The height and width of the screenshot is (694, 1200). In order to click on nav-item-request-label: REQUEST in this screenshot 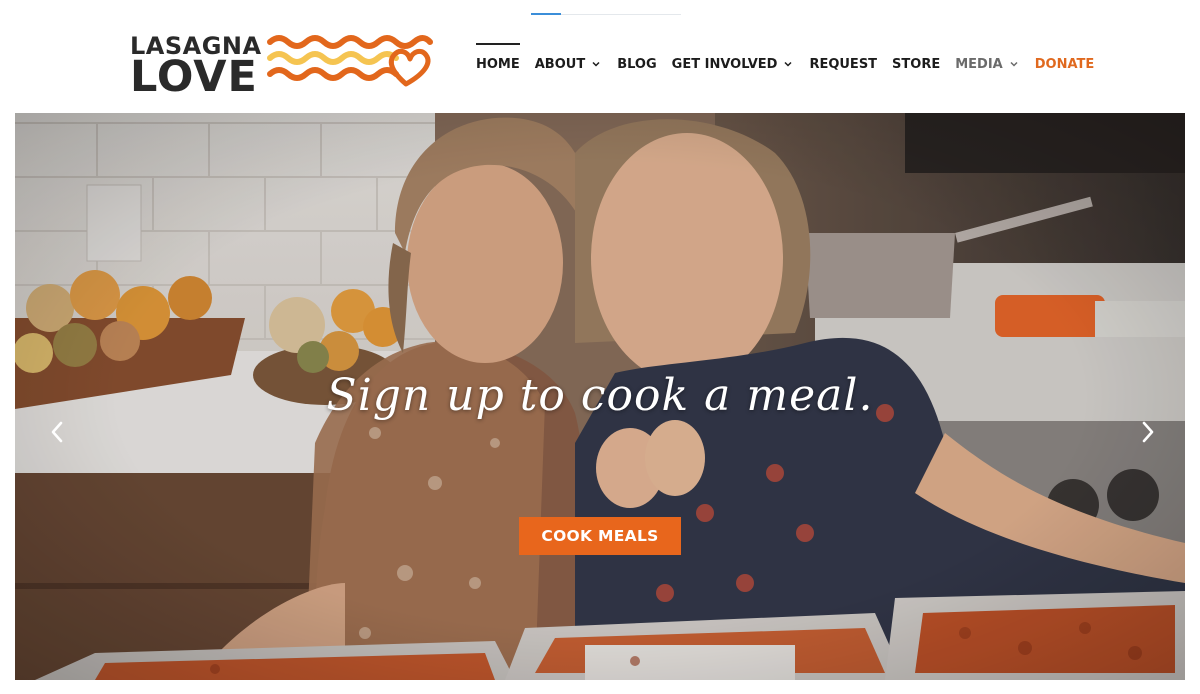, I will do `click(843, 64)`.